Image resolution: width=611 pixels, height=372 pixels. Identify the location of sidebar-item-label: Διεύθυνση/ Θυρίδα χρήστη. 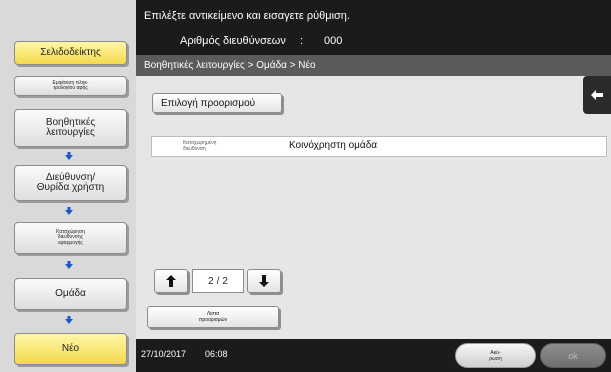
(70, 182).